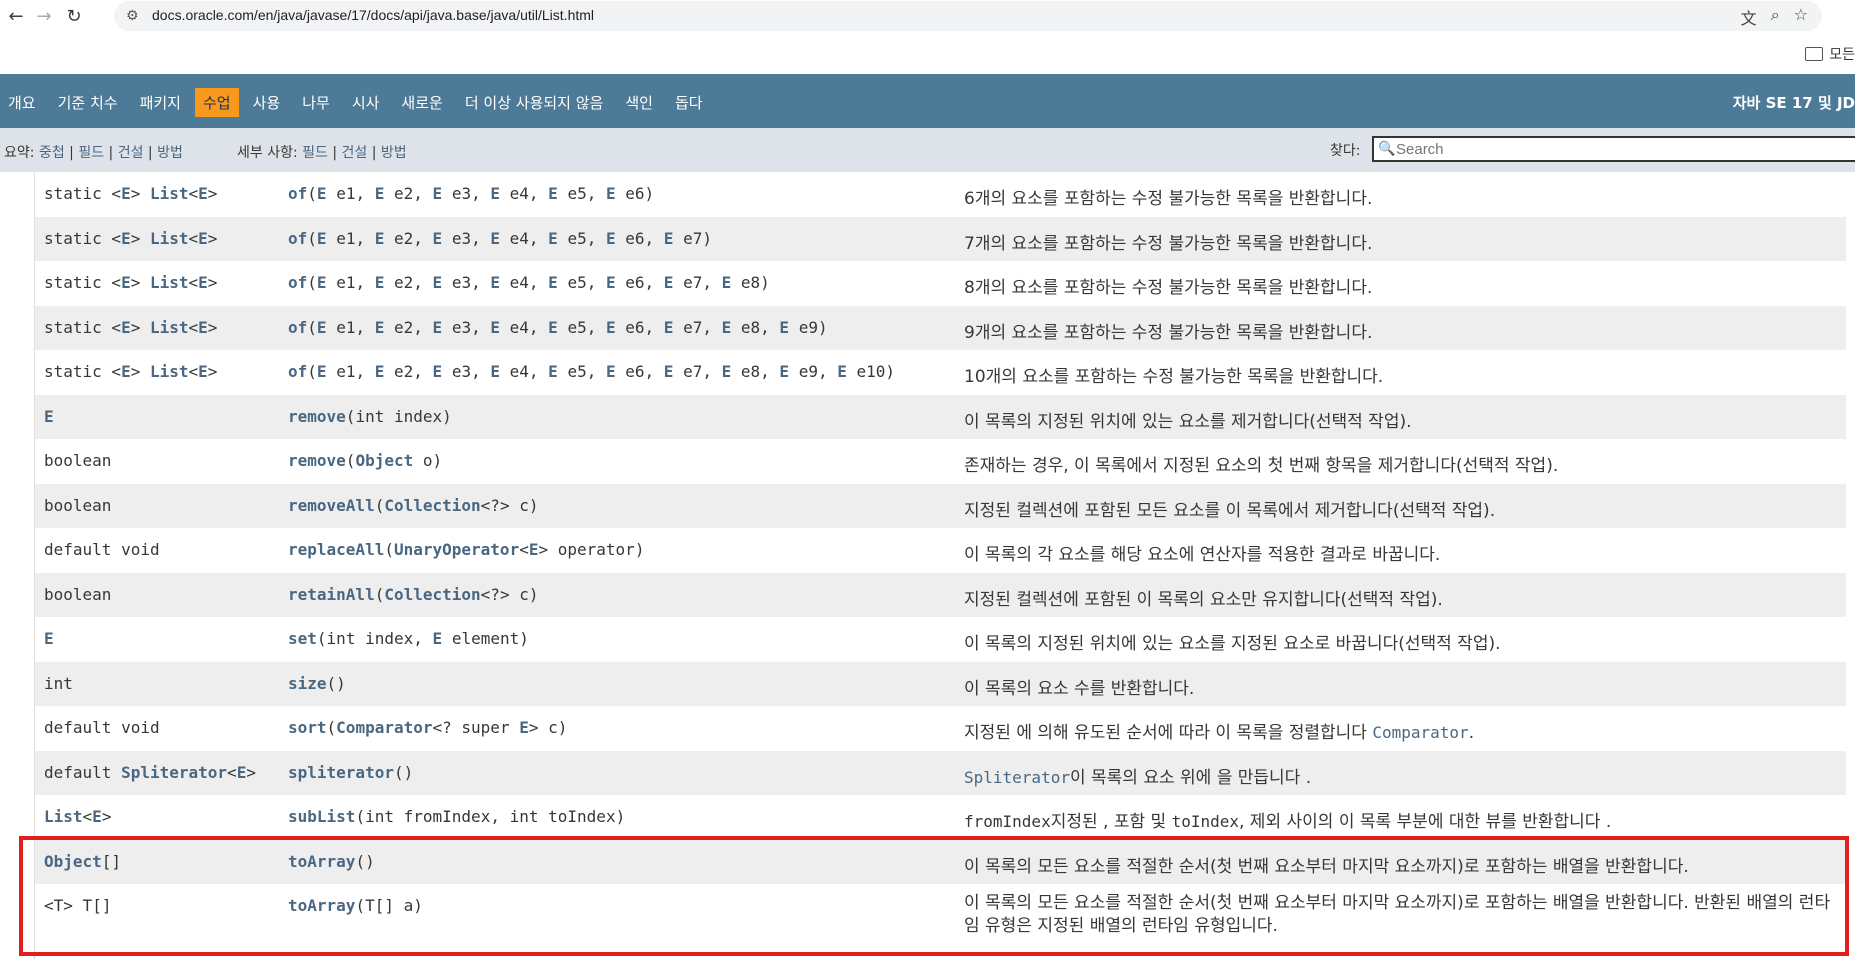 The image size is (1855, 959). What do you see at coordinates (366, 102) in the screenshot?
I see `nav-item: 시사` at bounding box center [366, 102].